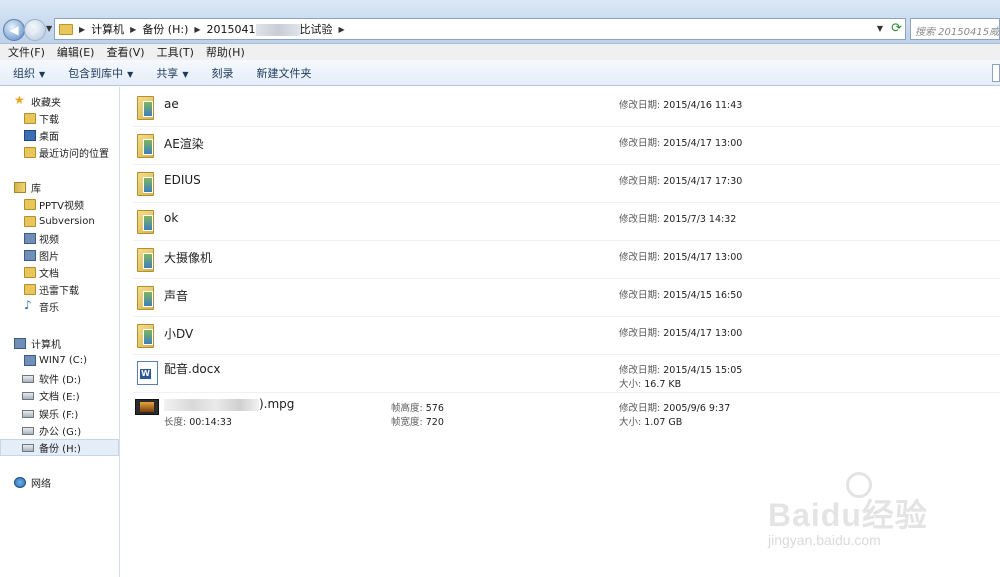 This screenshot has width=1000, height=577. What do you see at coordinates (703, 295) in the screenshot?
I see `modified-value: 2015/4/15 16:50` at bounding box center [703, 295].